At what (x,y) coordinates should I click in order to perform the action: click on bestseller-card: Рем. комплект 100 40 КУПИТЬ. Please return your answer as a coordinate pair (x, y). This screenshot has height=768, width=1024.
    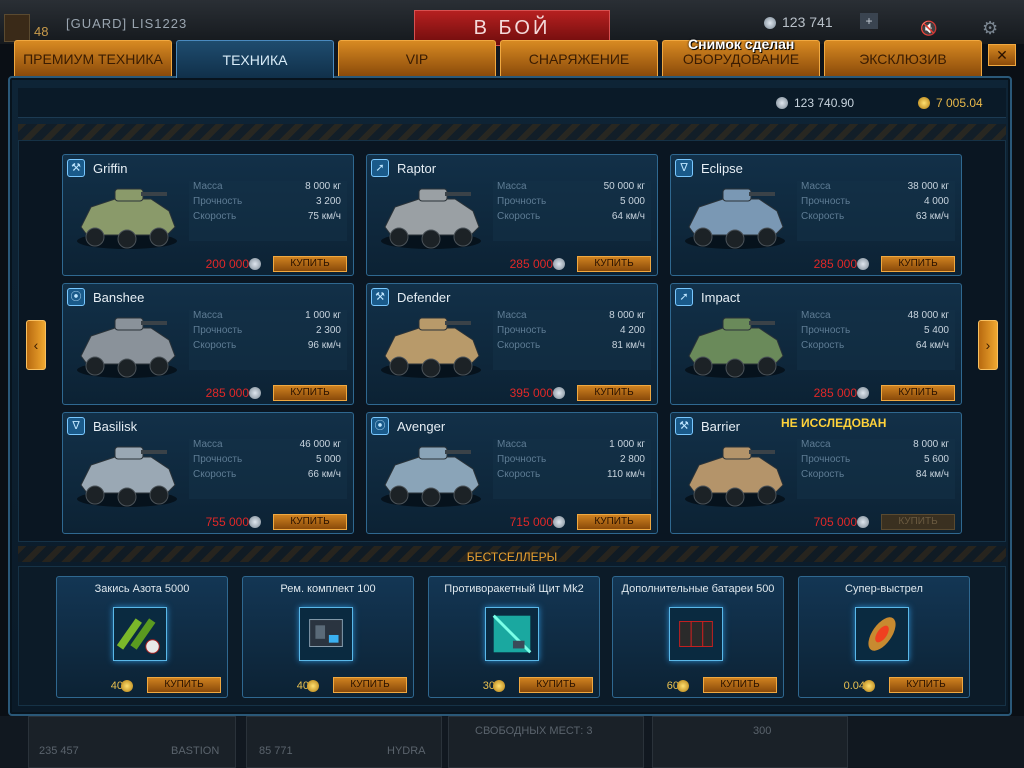
    Looking at the image, I should click on (328, 637).